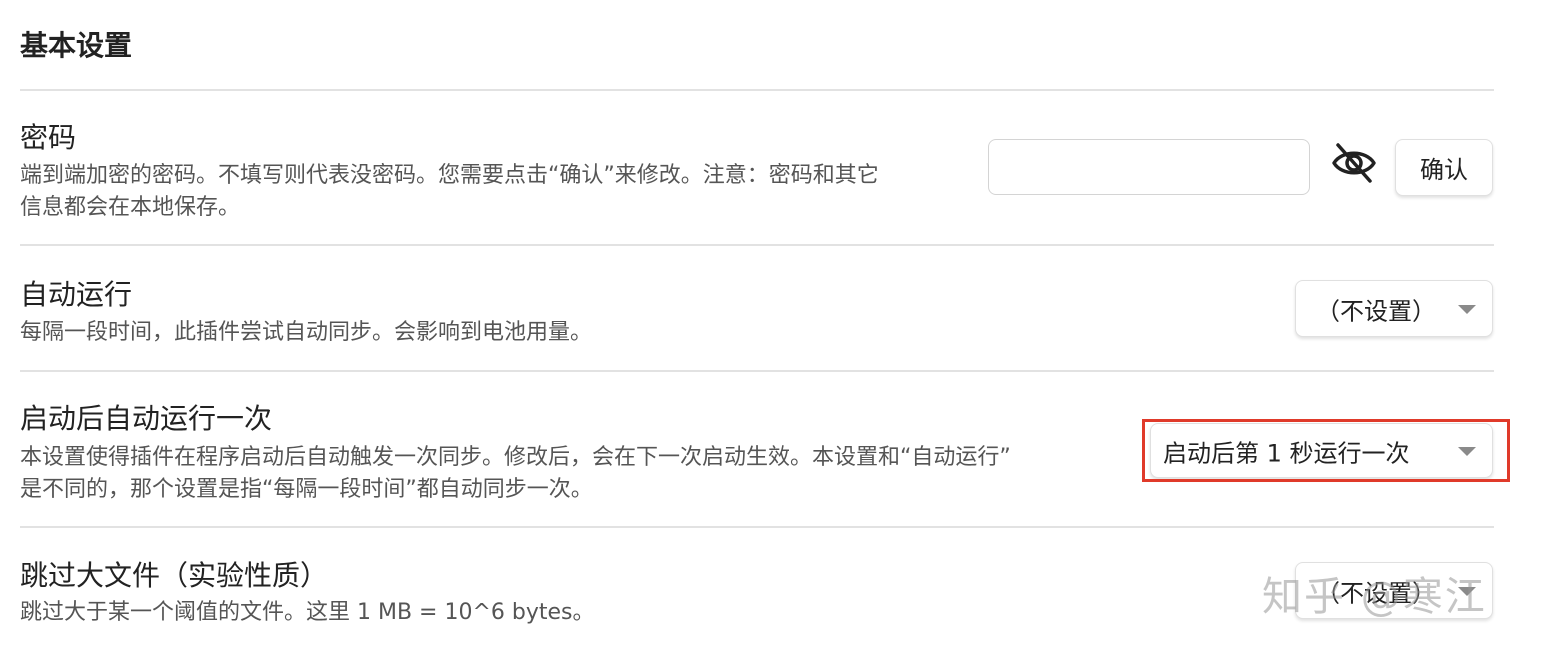 This screenshot has height=654, width=1544. I want to click on highlight-box, so click(1326, 450).